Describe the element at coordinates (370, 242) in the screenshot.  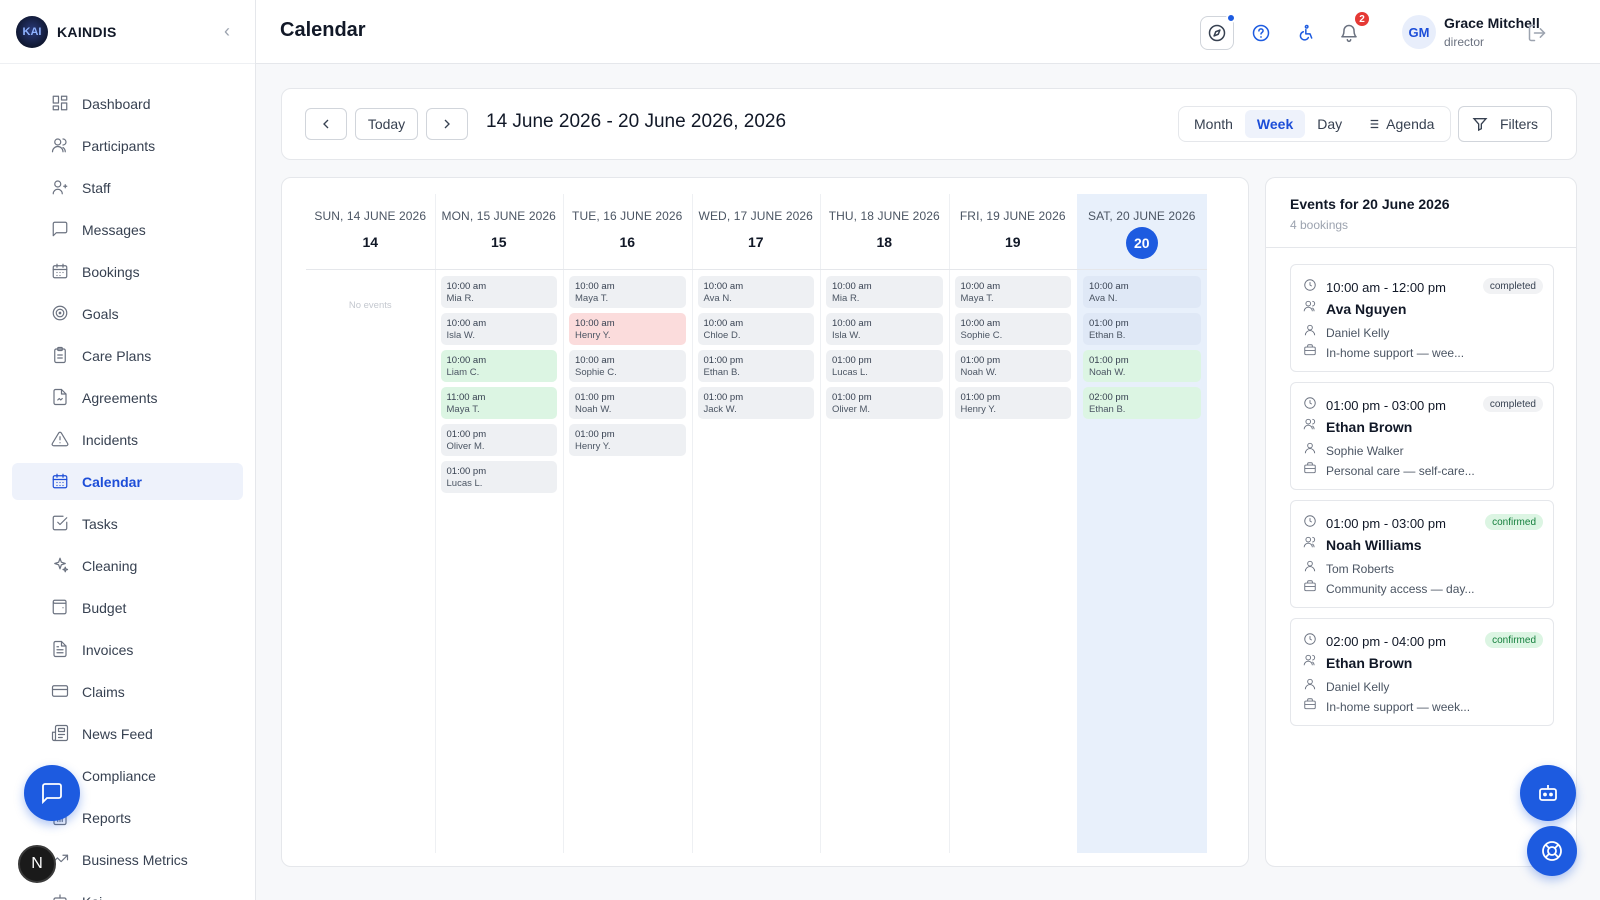
I see `day-number: 14` at that location.